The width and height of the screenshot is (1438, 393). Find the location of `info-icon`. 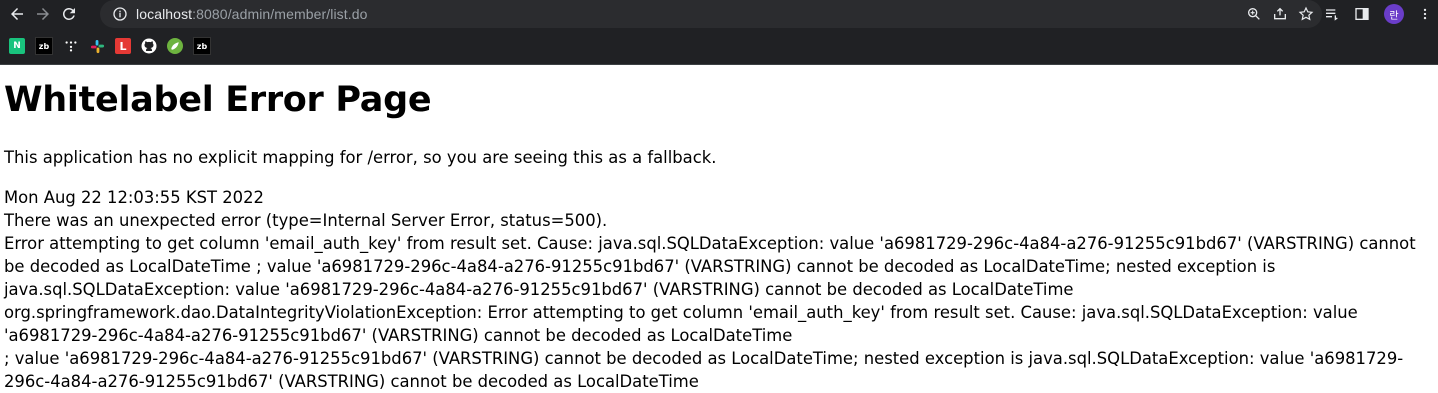

info-icon is located at coordinates (120, 14).